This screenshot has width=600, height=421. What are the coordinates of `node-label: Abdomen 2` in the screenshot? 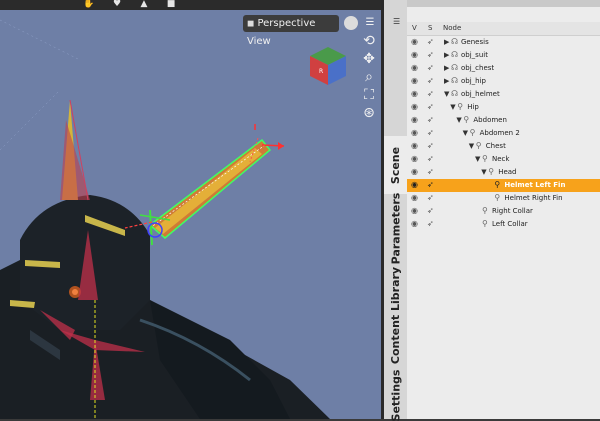 It's located at (499, 133).